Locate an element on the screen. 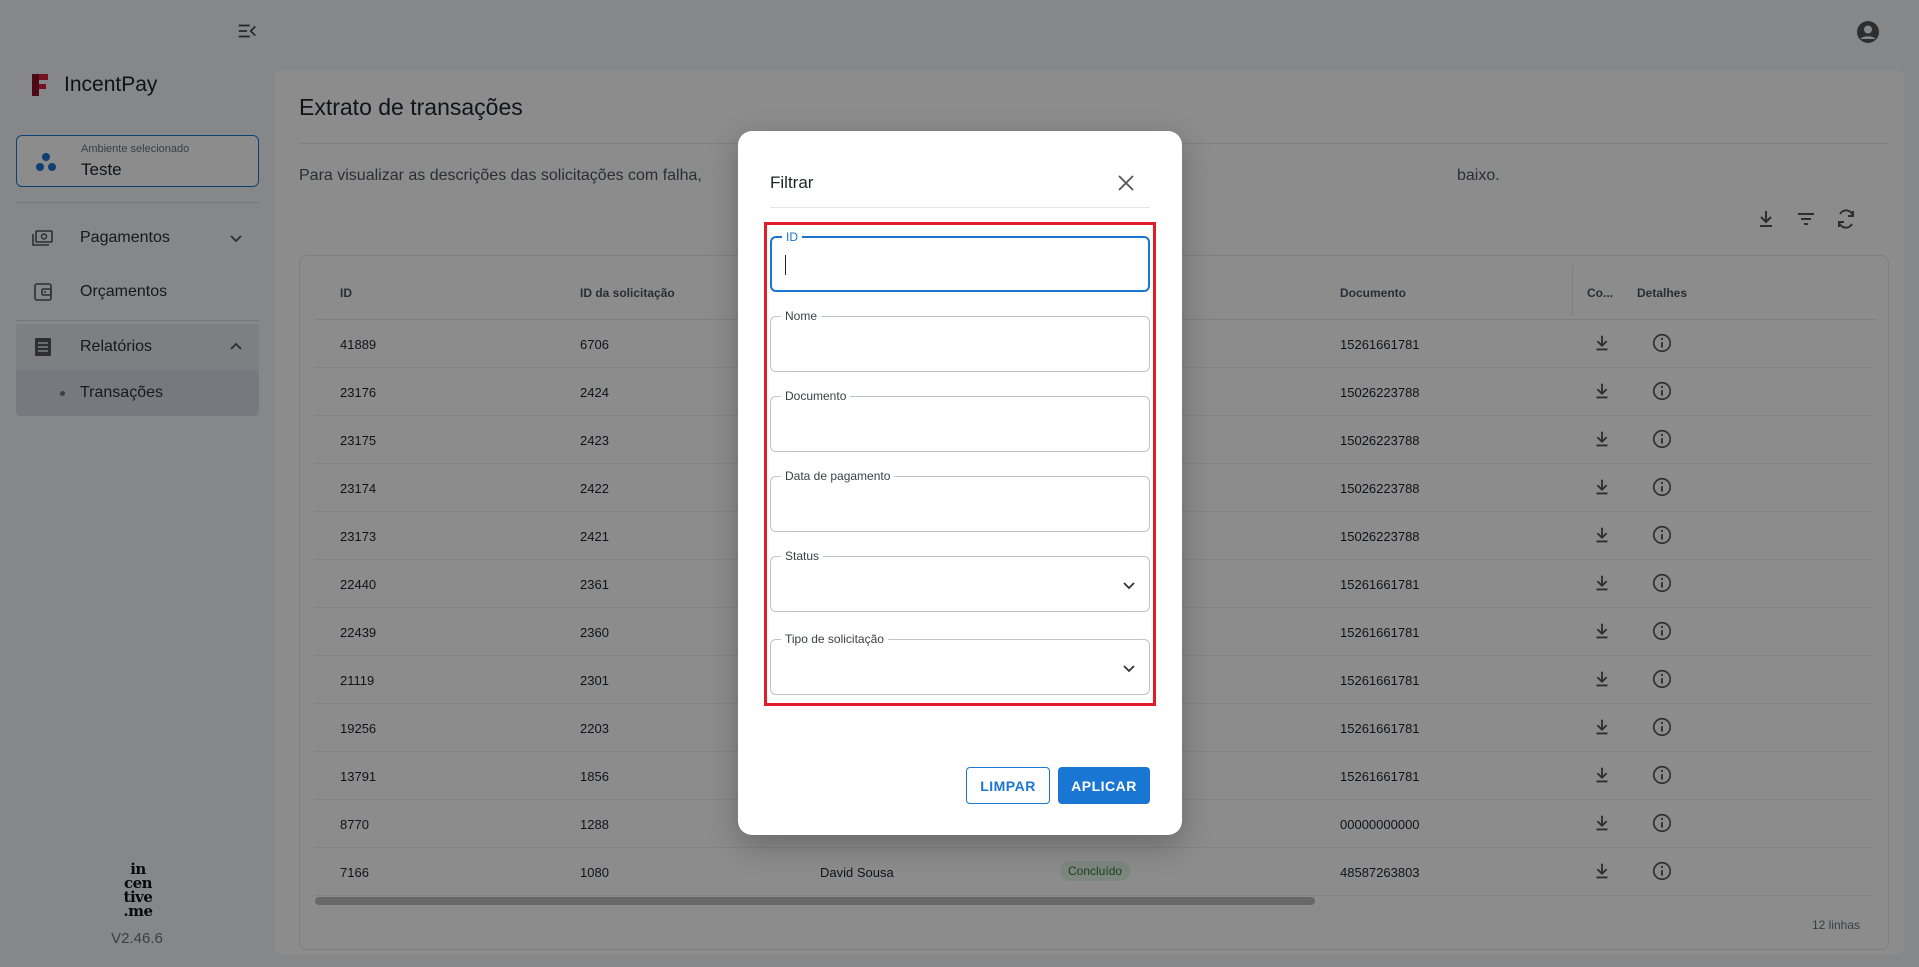 Image resolution: width=1919 pixels, height=967 pixels. name-field: Nome is located at coordinates (960, 340).